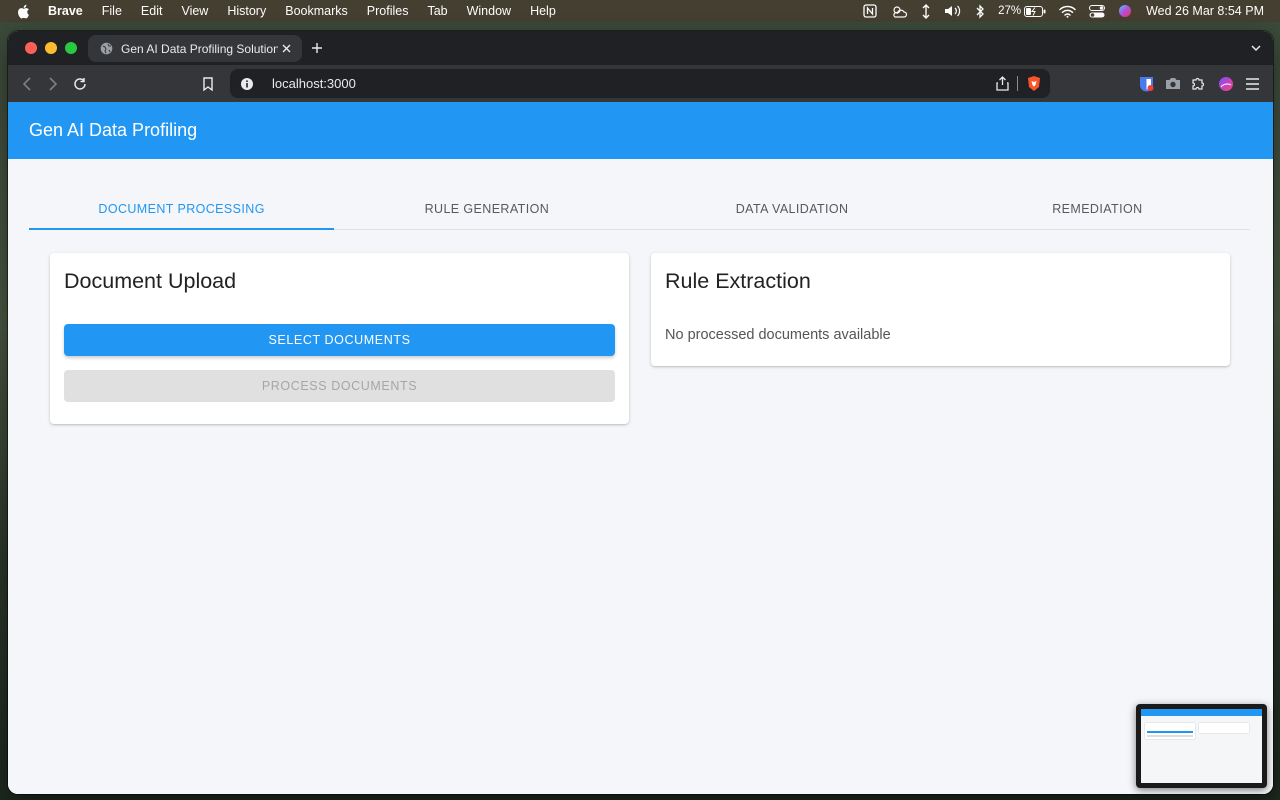  Describe the element at coordinates (1097, 209) in the screenshot. I see `tab-remediation: REMEDIATION` at that location.